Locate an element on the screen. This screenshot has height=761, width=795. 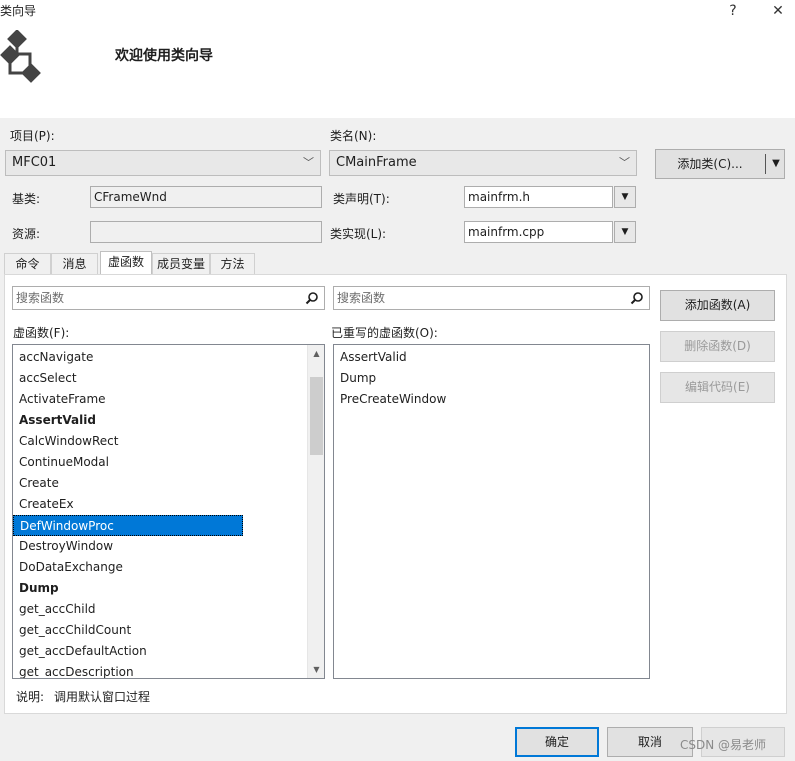
help-button: ? is located at coordinates (733, 11).